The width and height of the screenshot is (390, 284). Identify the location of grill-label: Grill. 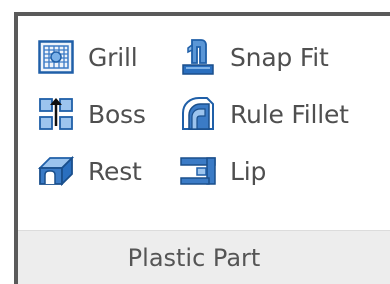
(113, 57).